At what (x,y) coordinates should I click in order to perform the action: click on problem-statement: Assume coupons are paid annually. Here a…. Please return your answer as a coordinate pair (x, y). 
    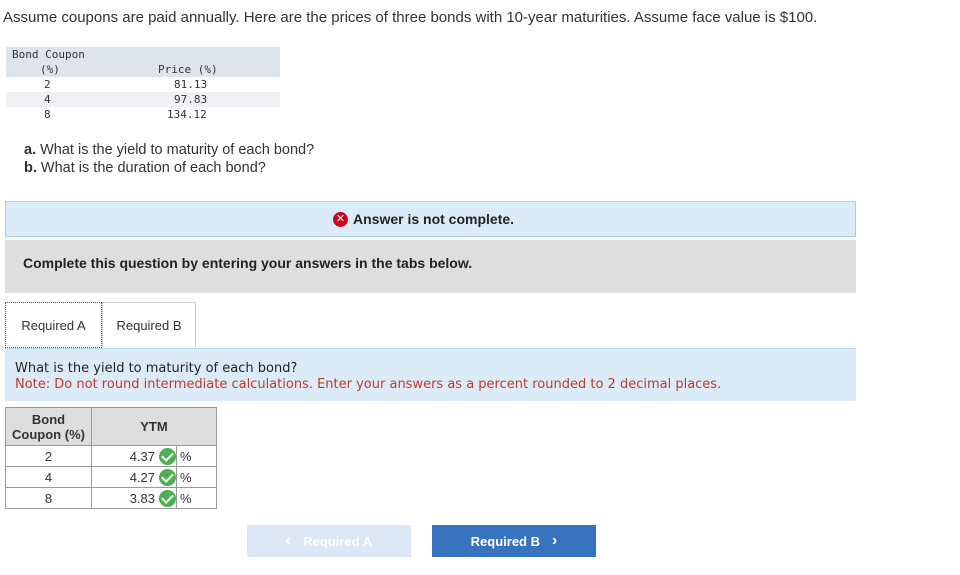
    Looking at the image, I should click on (410, 17).